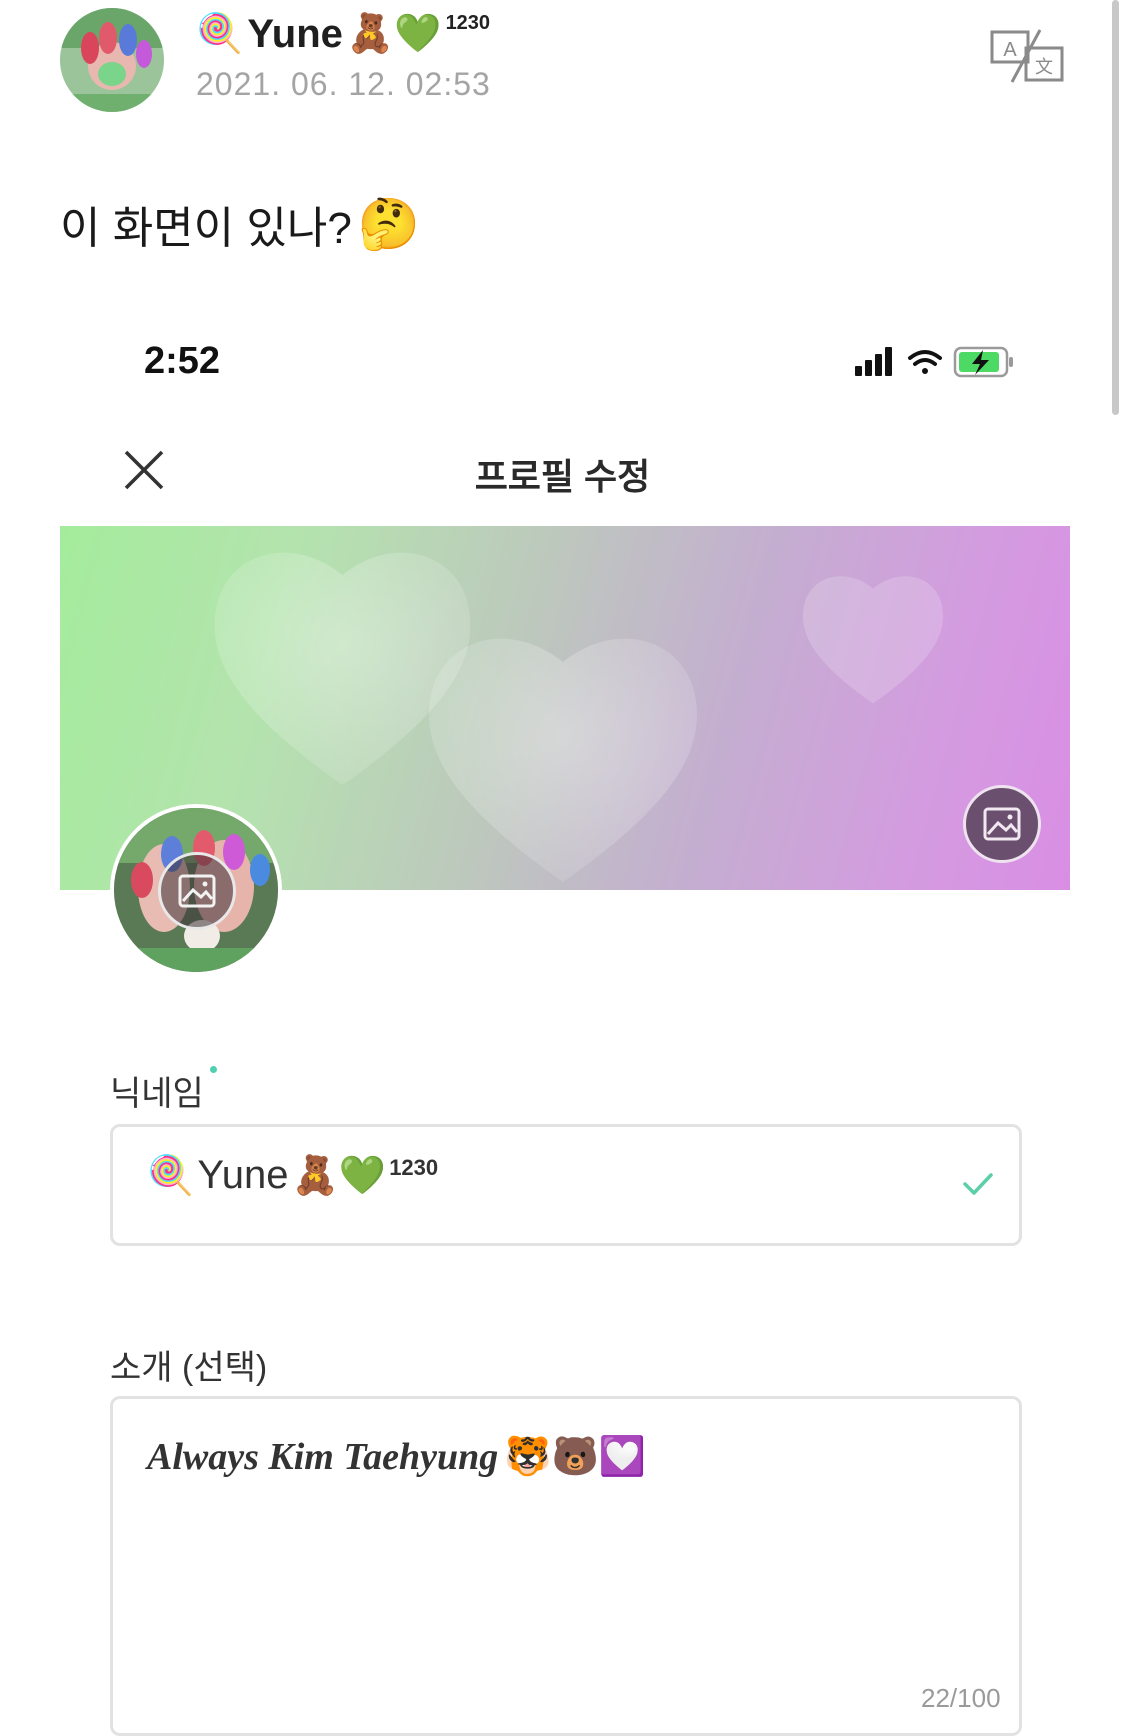  What do you see at coordinates (566, 1185) in the screenshot?
I see `nickname-field: 🍭 Yune 🧸💚 1230` at bounding box center [566, 1185].